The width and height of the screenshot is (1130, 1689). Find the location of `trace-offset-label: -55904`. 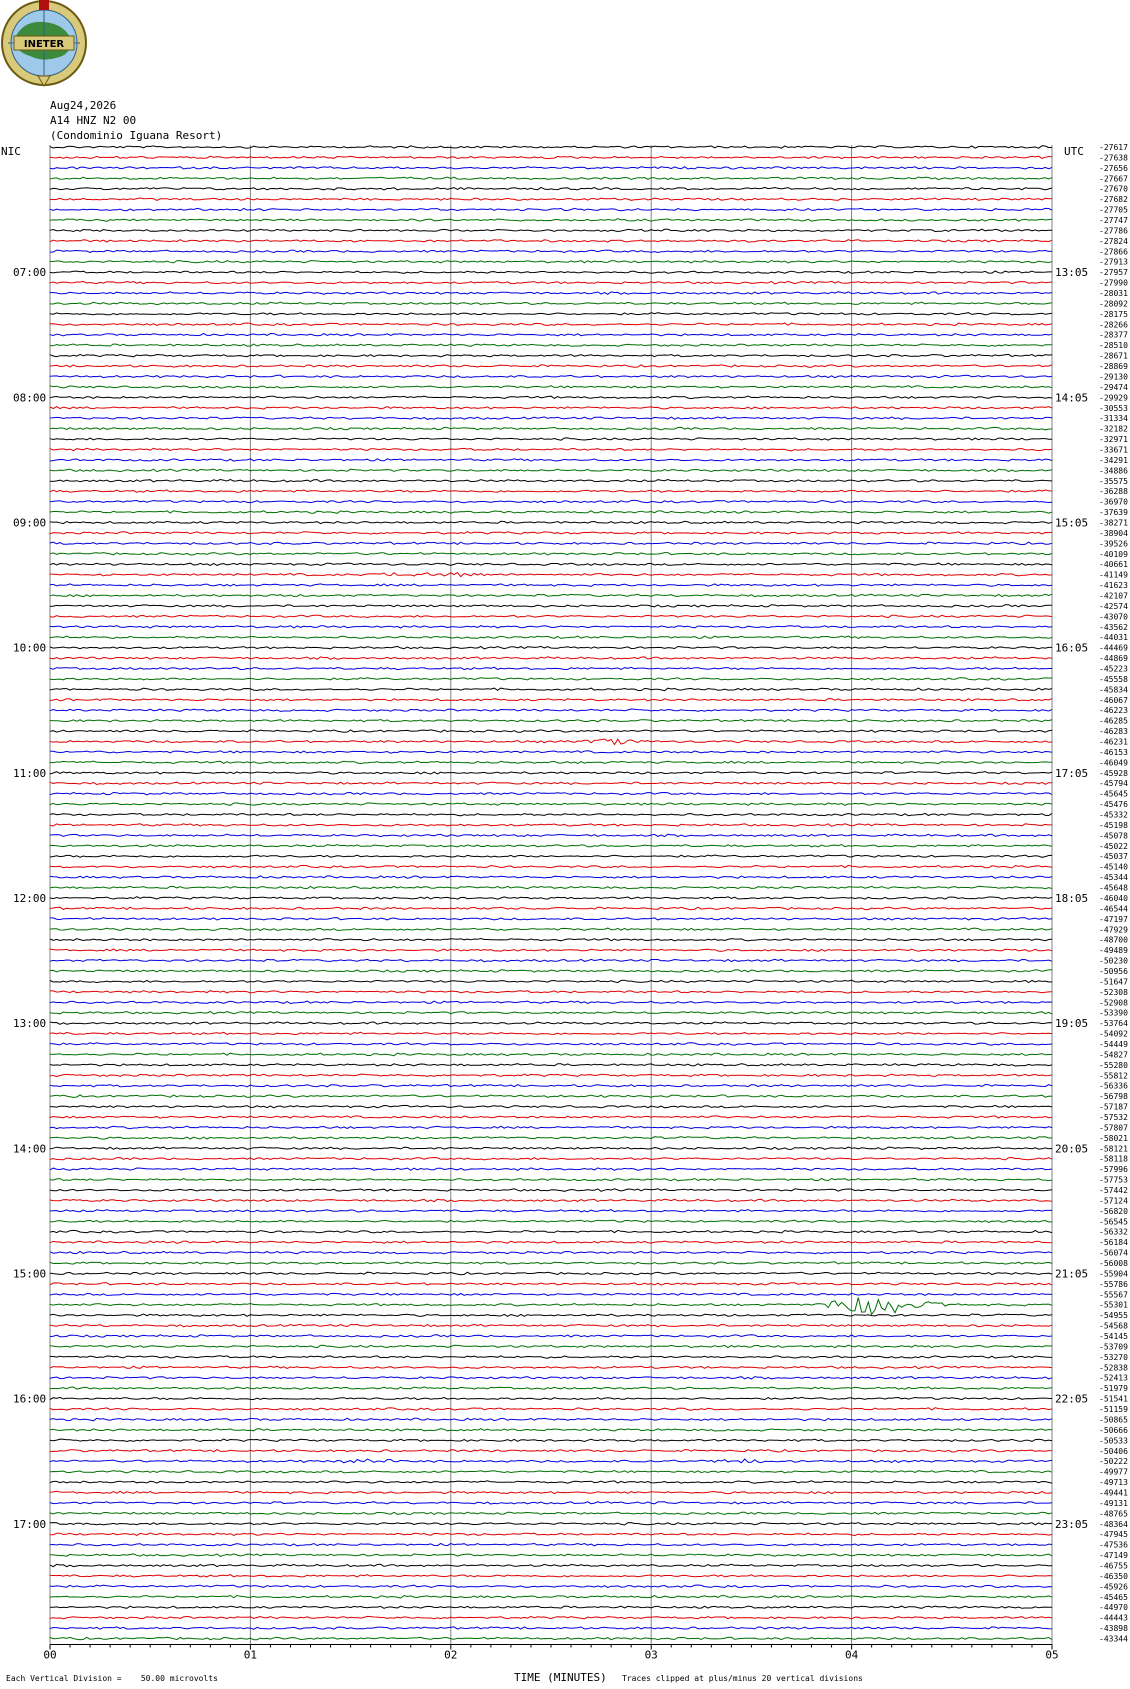

trace-offset-label: -55904 is located at coordinates (1113, 1273).